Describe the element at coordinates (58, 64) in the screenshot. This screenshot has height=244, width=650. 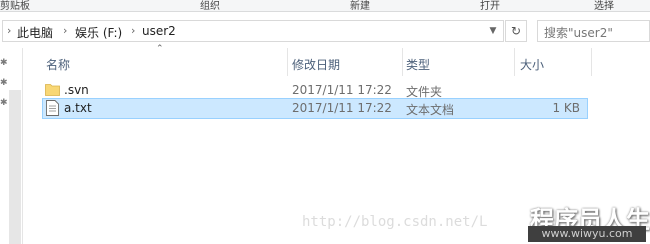
I see `column-header-name: 名称` at that location.